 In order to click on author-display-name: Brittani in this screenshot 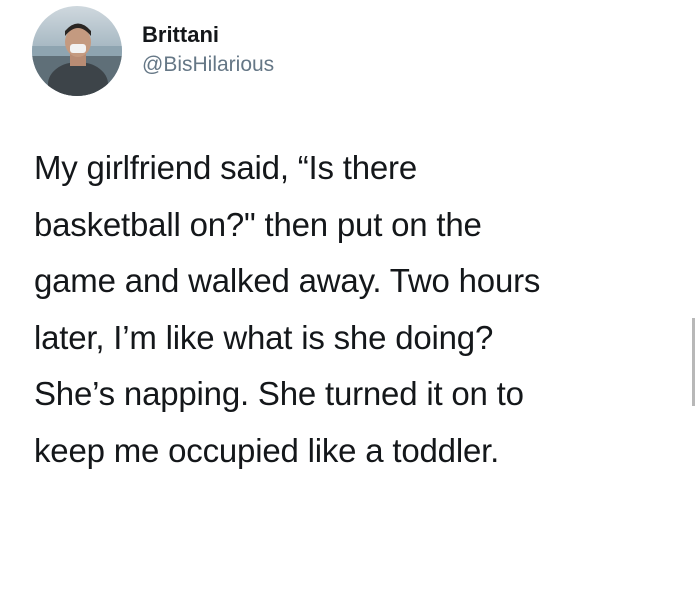, I will do `click(208, 35)`.